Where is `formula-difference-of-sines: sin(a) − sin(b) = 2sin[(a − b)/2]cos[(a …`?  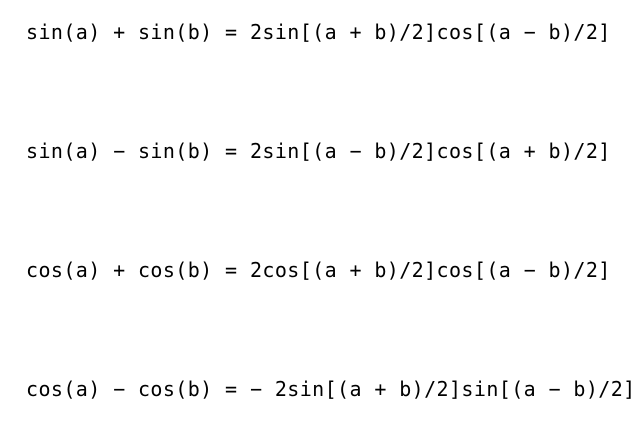
formula-difference-of-sines: sin(a) − sin(b) = 2sin[(a − b)/2]cos[(a … is located at coordinates (318, 151).